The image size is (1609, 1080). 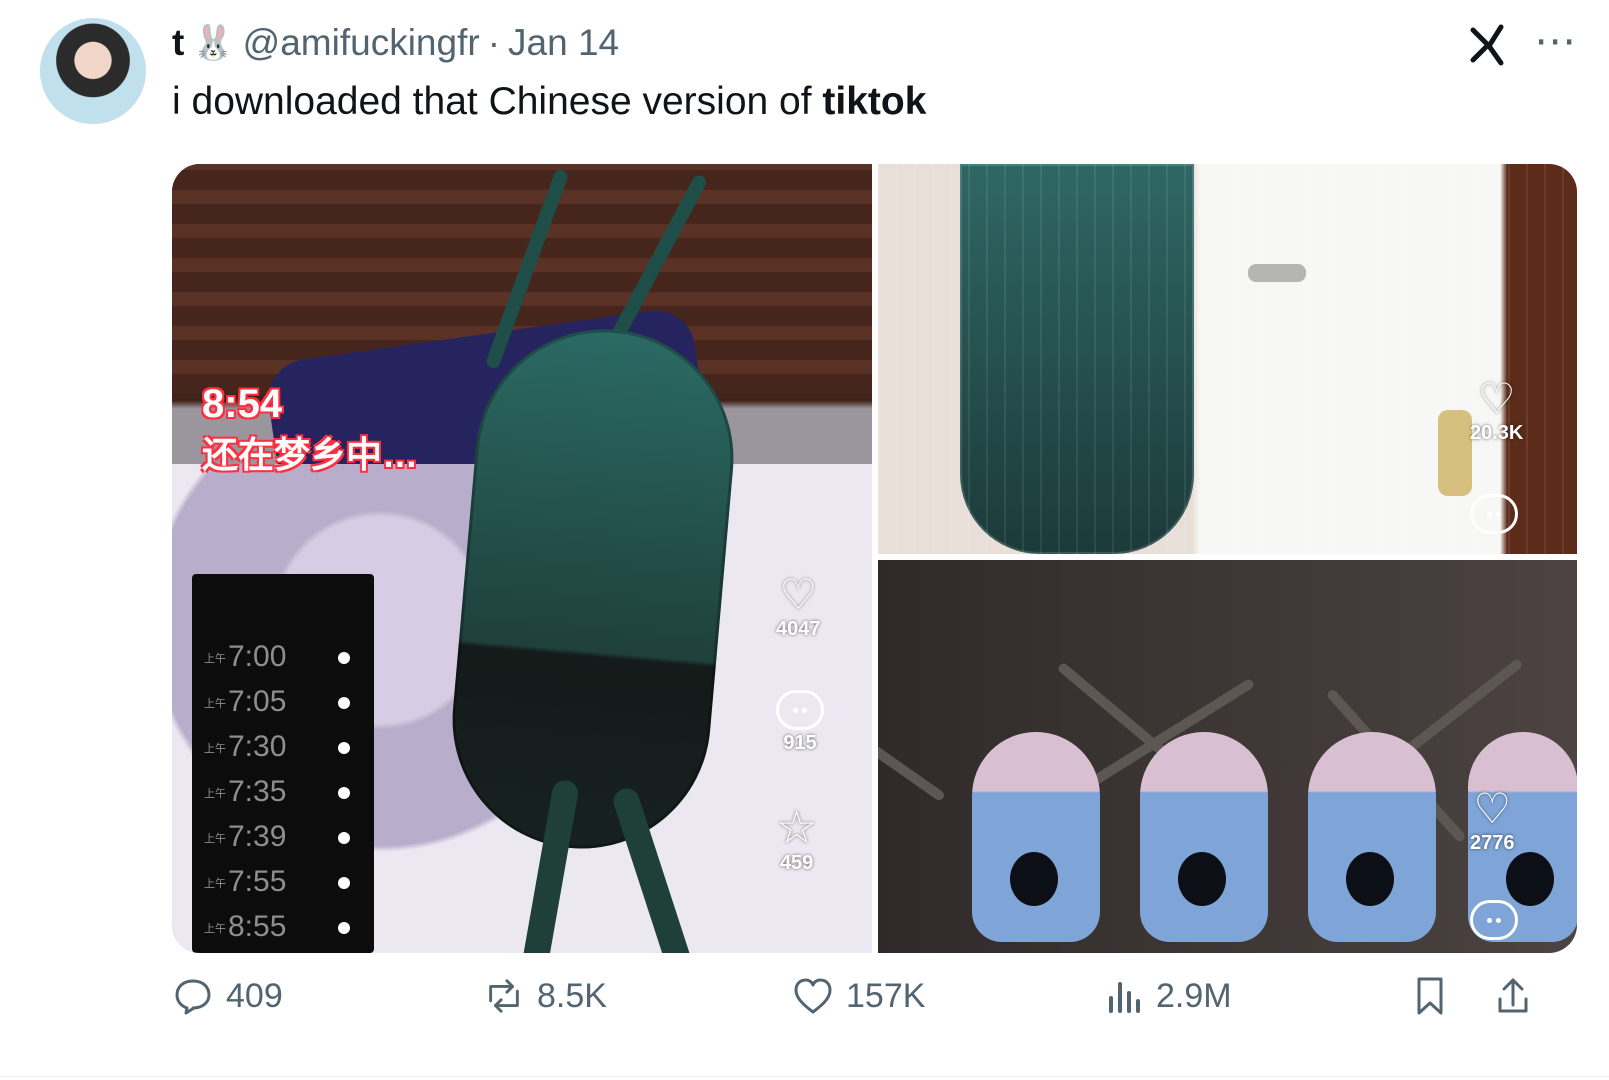 I want to click on door-handle, so click(x=1455, y=453).